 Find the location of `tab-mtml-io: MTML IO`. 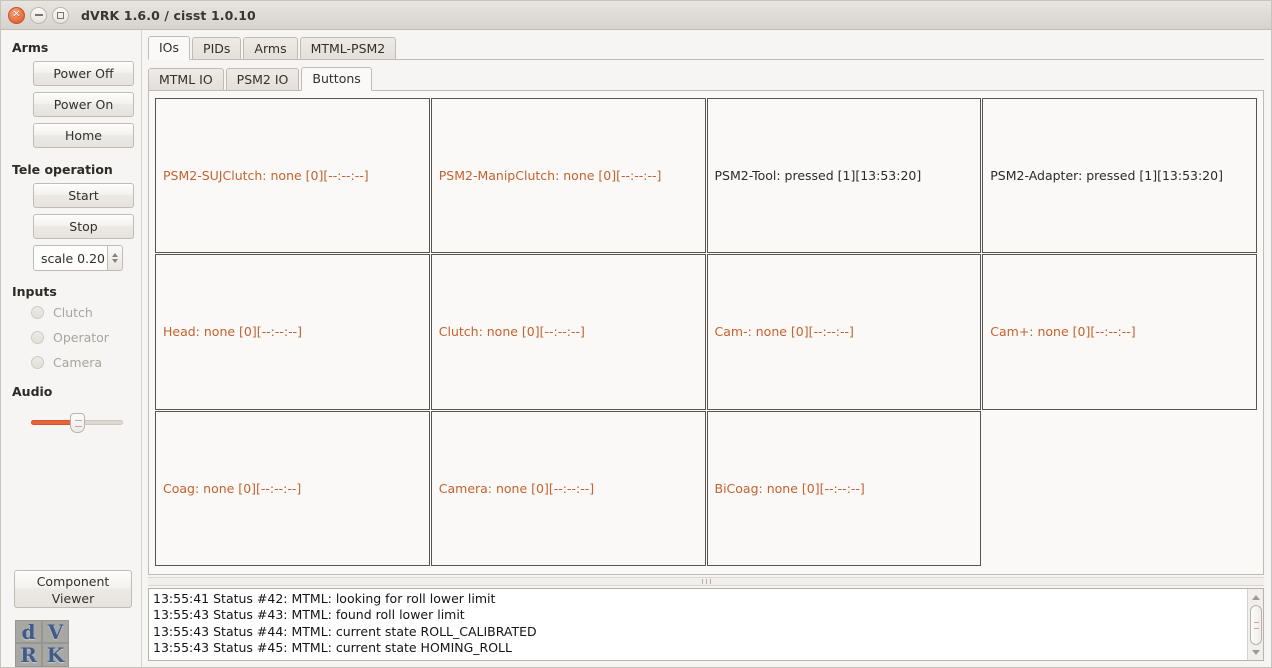

tab-mtml-io: MTML IO is located at coordinates (186, 79).